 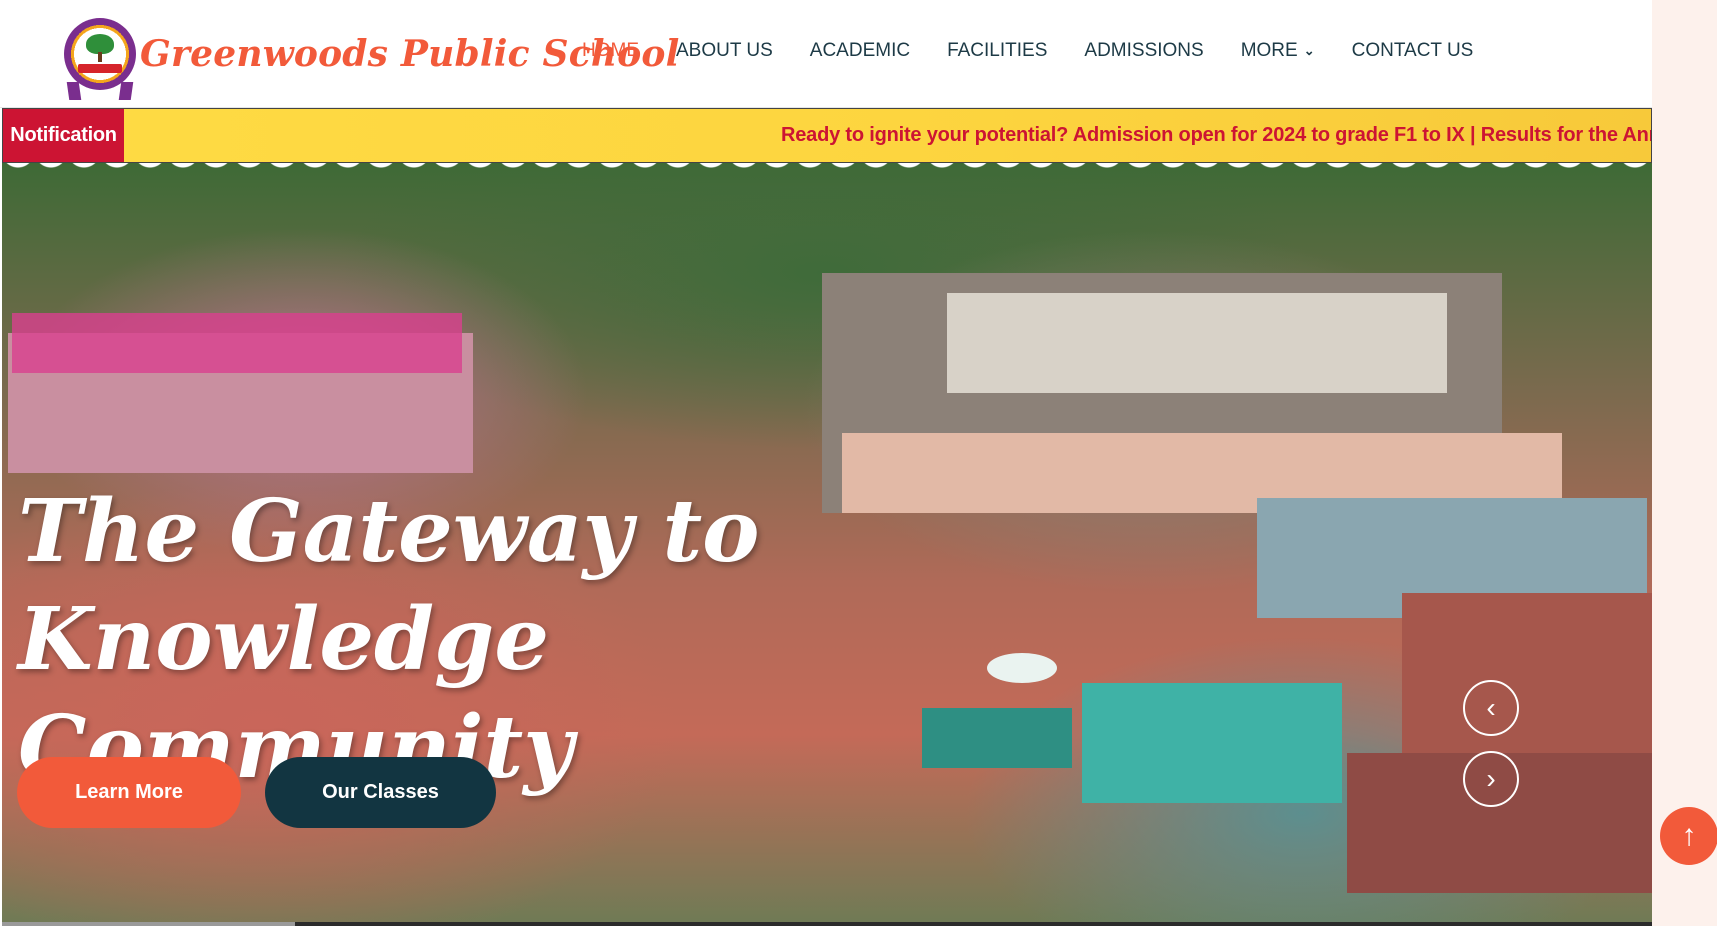 I want to click on carousel-next-button: ›, so click(x=1491, y=779).